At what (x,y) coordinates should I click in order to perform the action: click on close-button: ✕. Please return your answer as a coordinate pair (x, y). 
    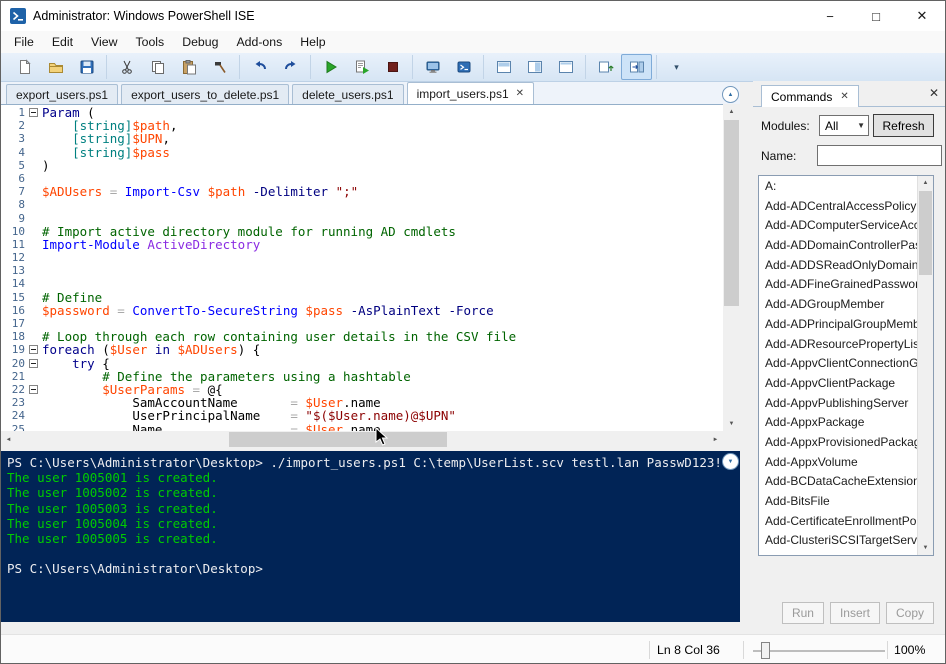
    Looking at the image, I should click on (922, 16).